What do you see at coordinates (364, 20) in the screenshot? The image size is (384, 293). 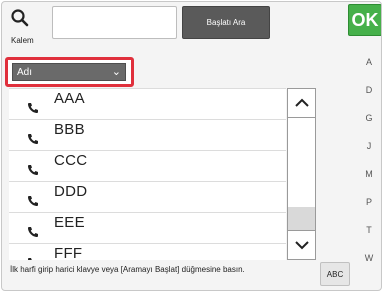 I see `ok-button: OK` at bounding box center [364, 20].